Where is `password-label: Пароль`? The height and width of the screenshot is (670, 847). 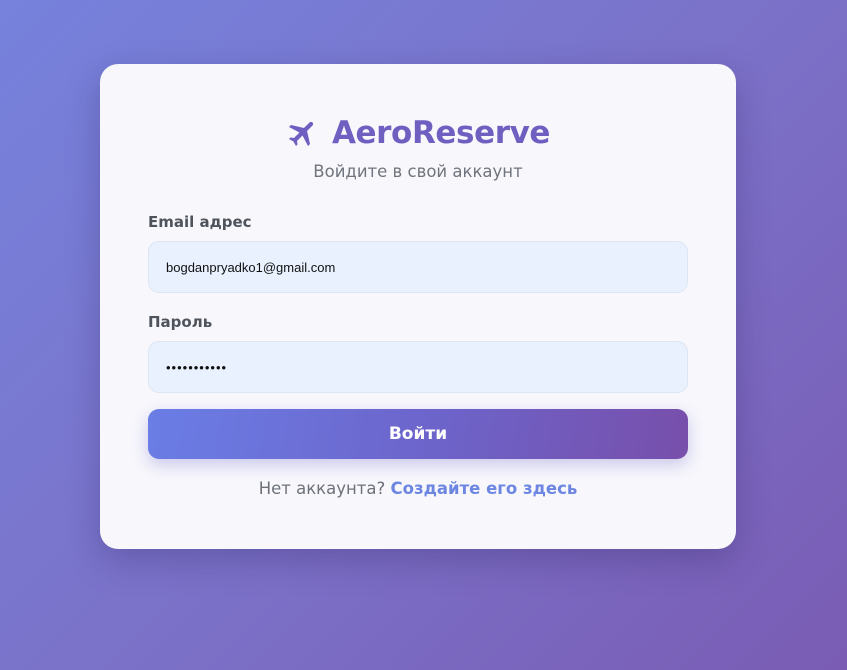 password-label: Пароль is located at coordinates (180, 322).